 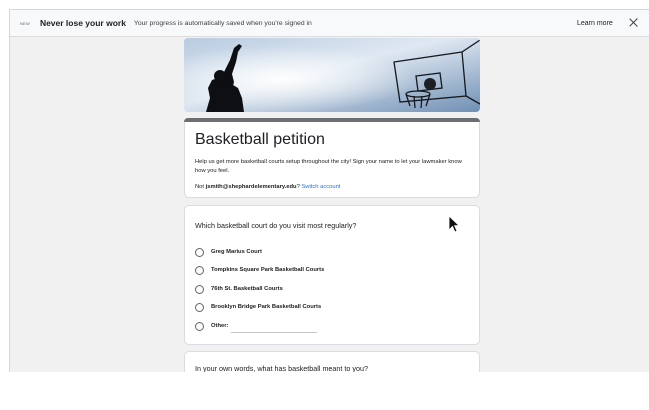 I want to click on header-image, so click(x=332, y=75).